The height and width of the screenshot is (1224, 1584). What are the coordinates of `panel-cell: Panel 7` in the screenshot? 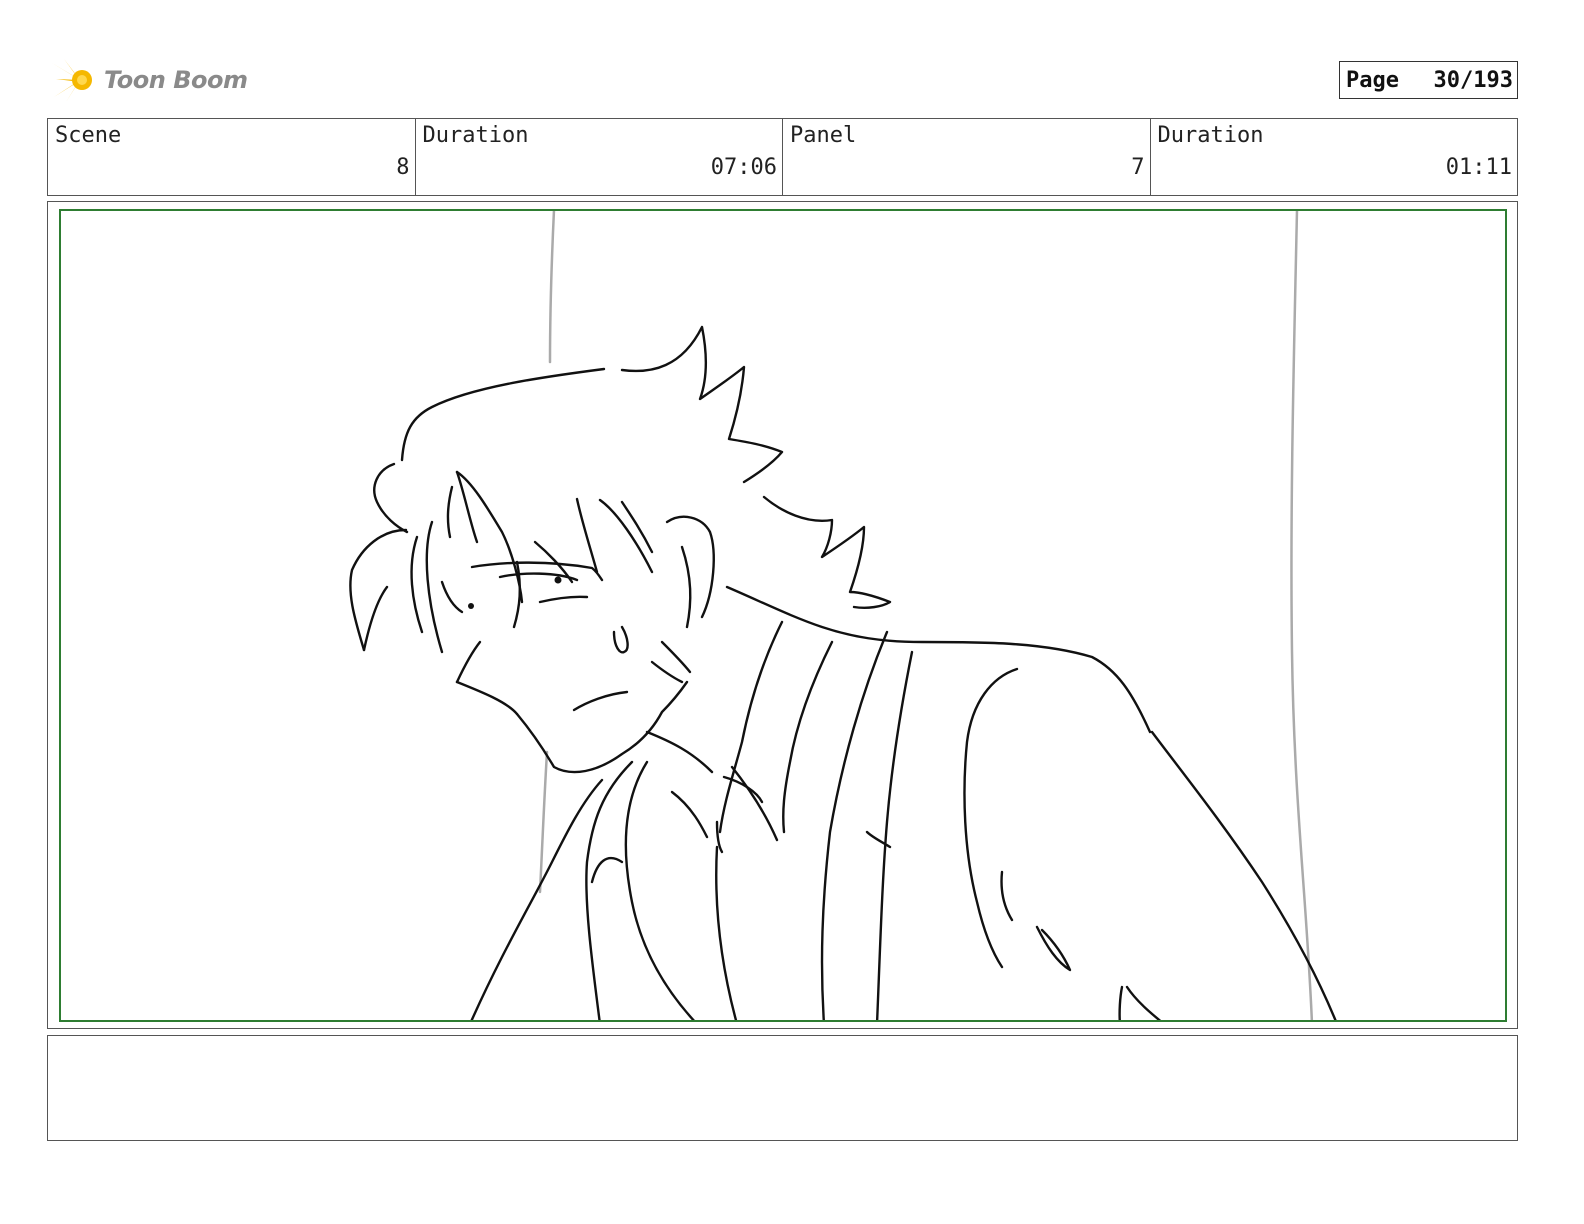 It's located at (967, 157).